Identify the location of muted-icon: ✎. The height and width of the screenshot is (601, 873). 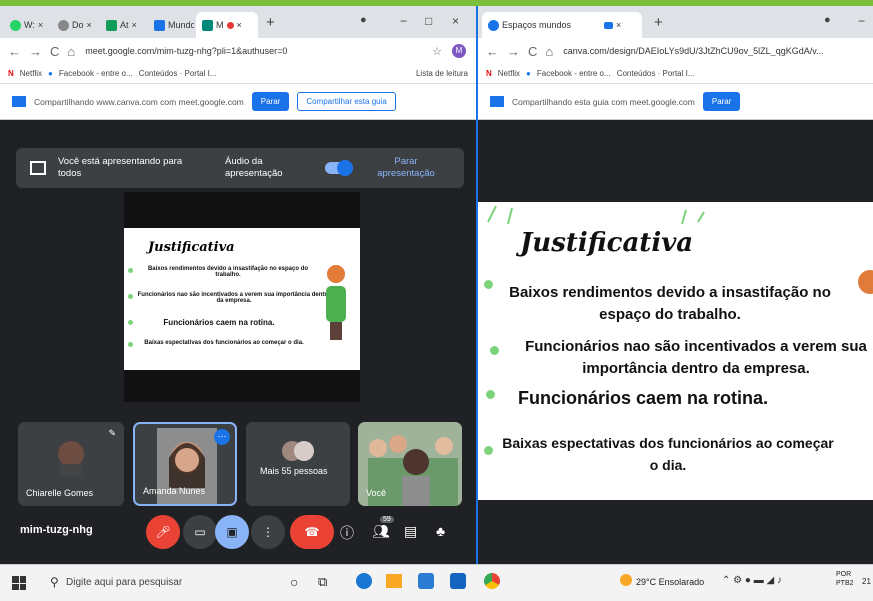
(112, 433).